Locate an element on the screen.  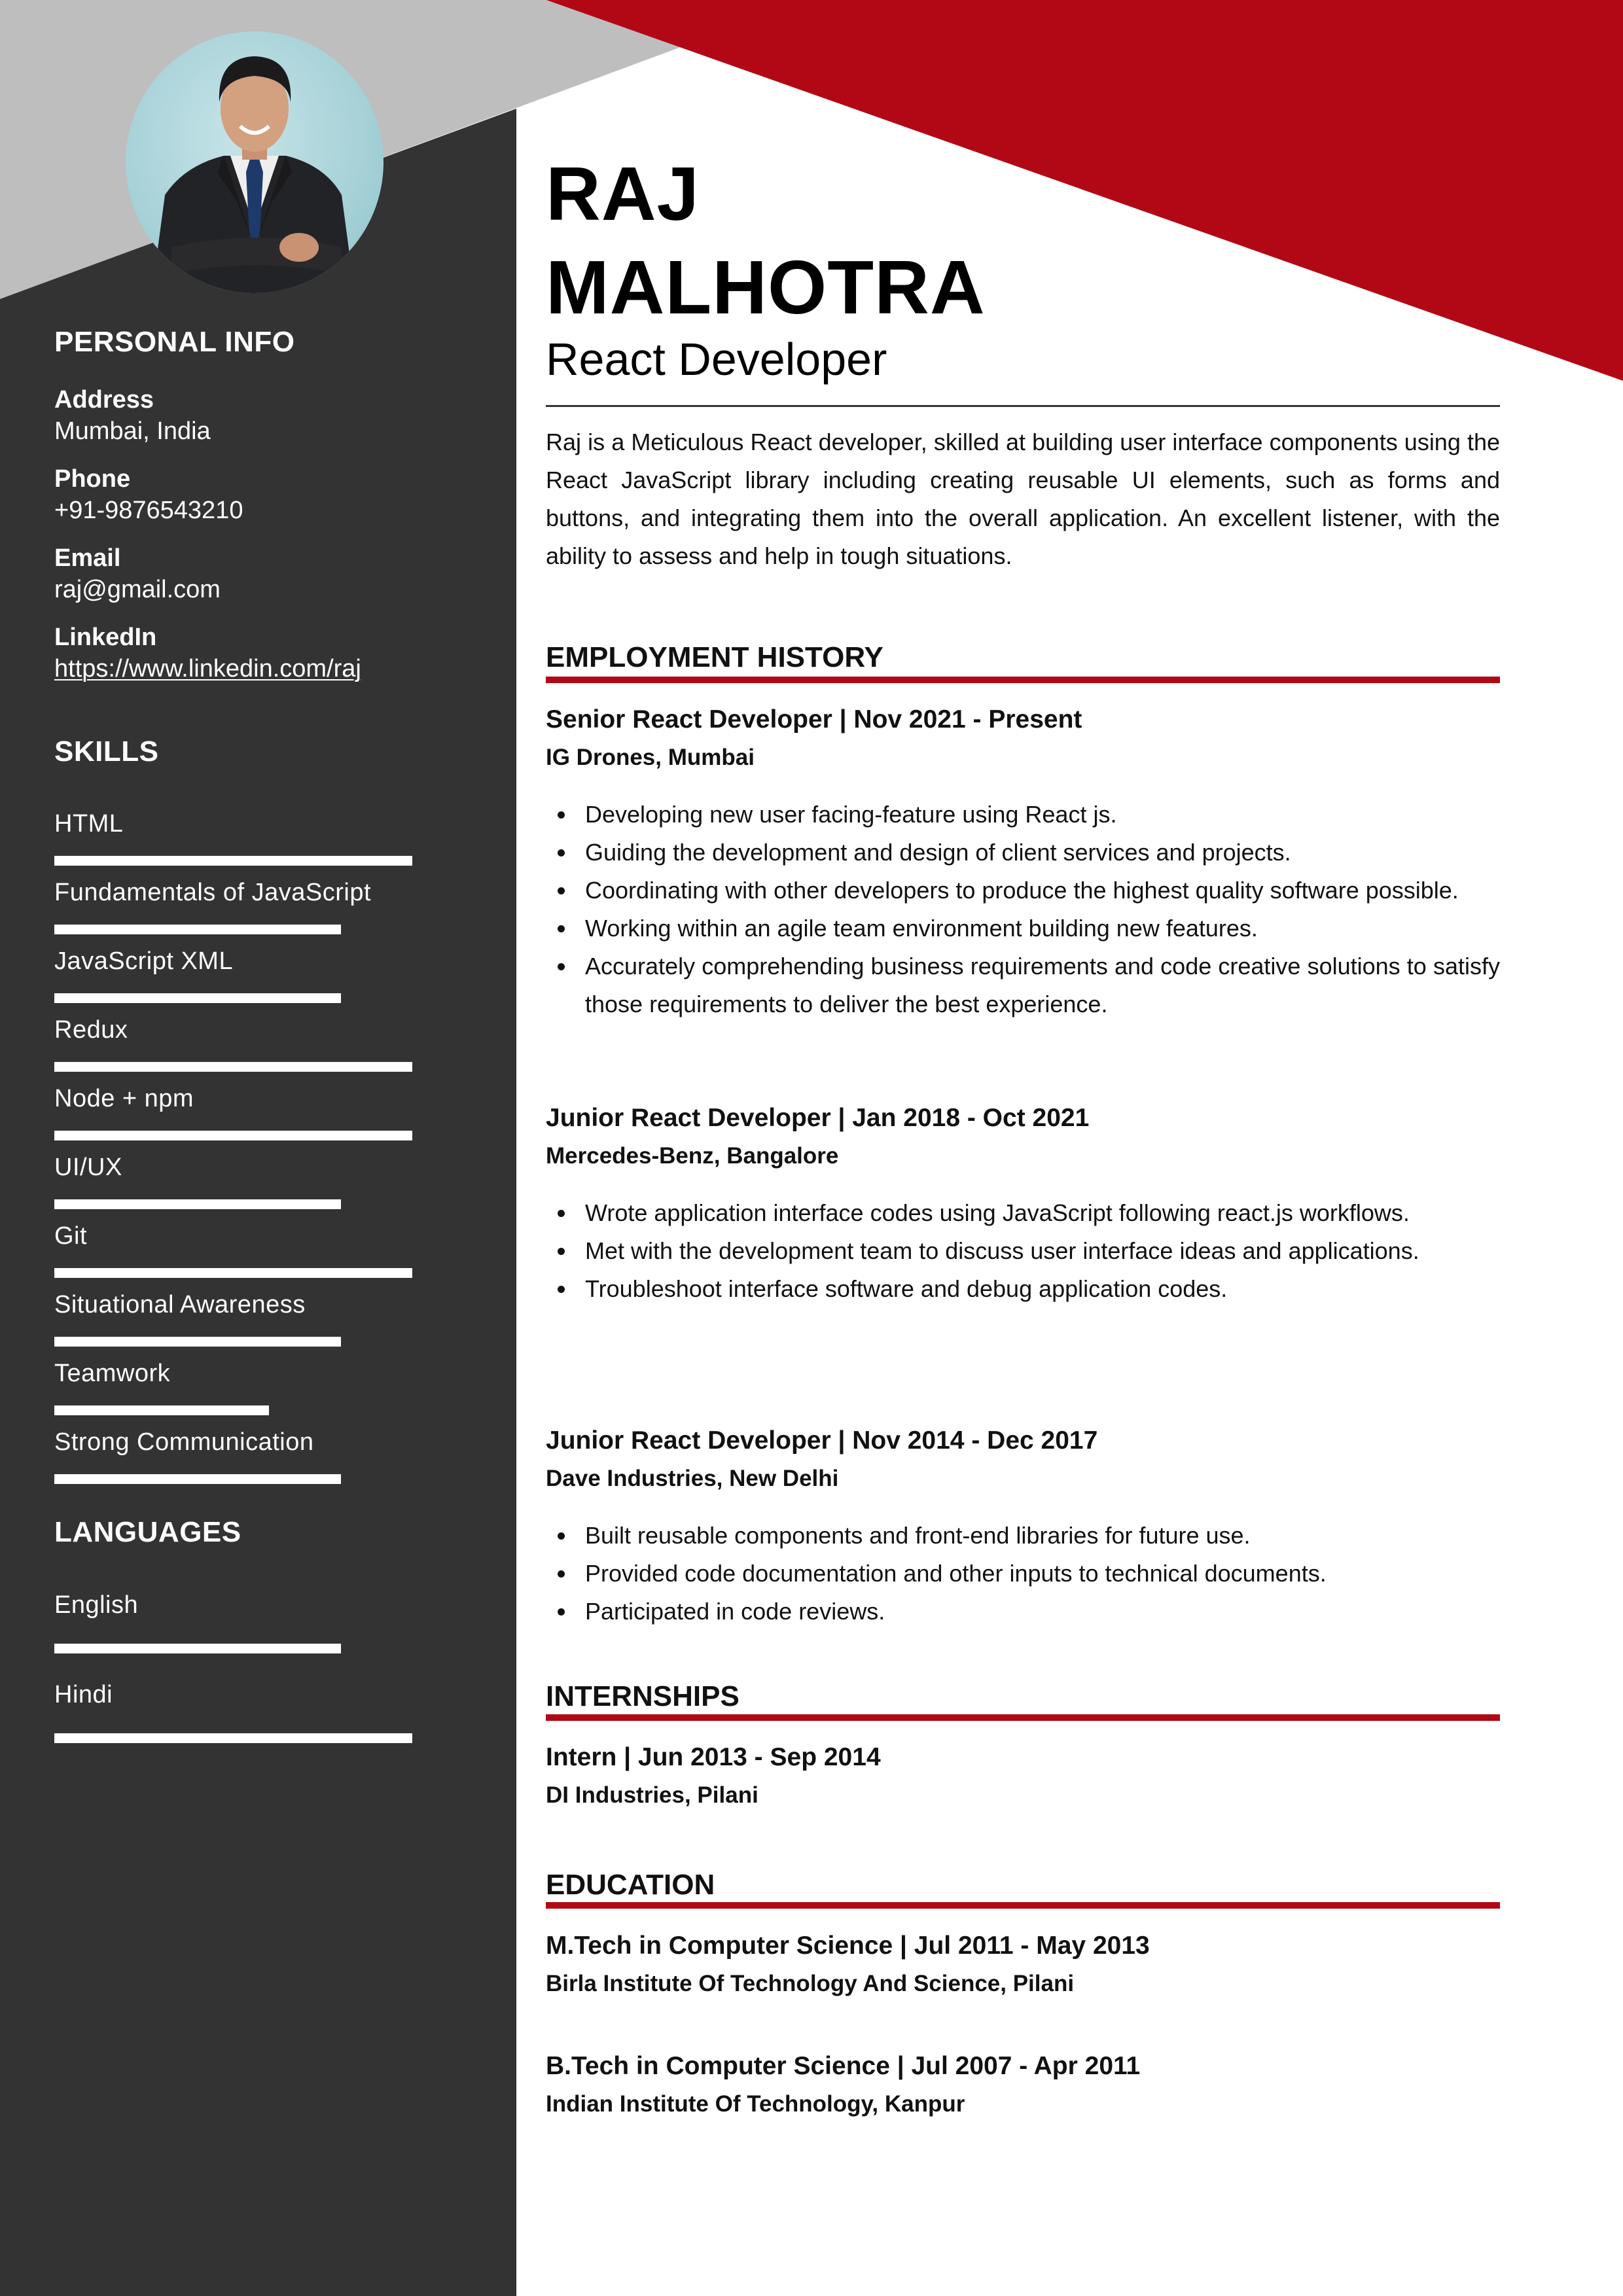
internships-heading: INTERNSHIPS is located at coordinates (643, 1696).